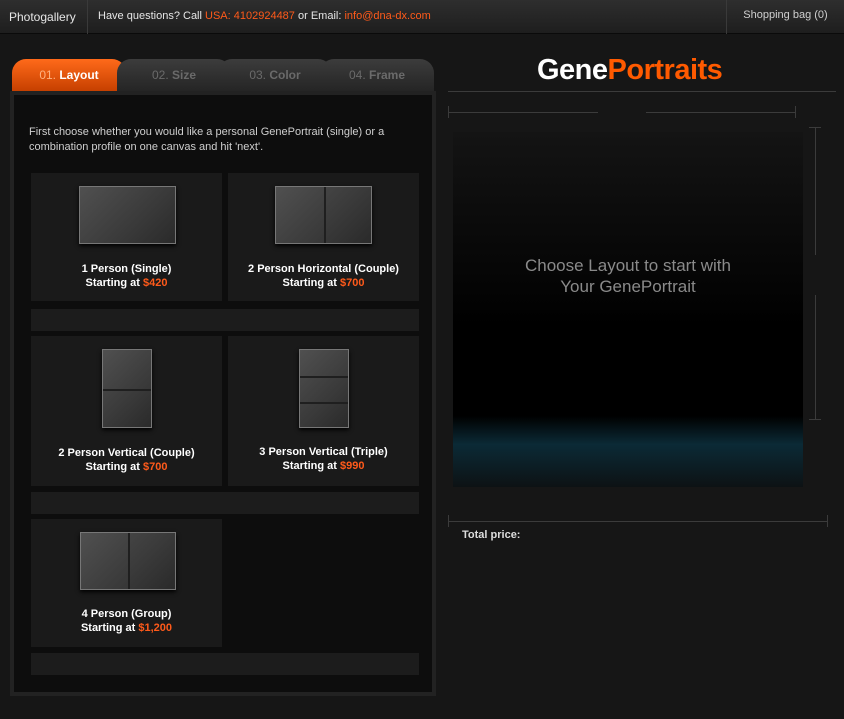 Image resolution: width=844 pixels, height=719 pixels. I want to click on layout-price: Starting at $990, so click(323, 466).